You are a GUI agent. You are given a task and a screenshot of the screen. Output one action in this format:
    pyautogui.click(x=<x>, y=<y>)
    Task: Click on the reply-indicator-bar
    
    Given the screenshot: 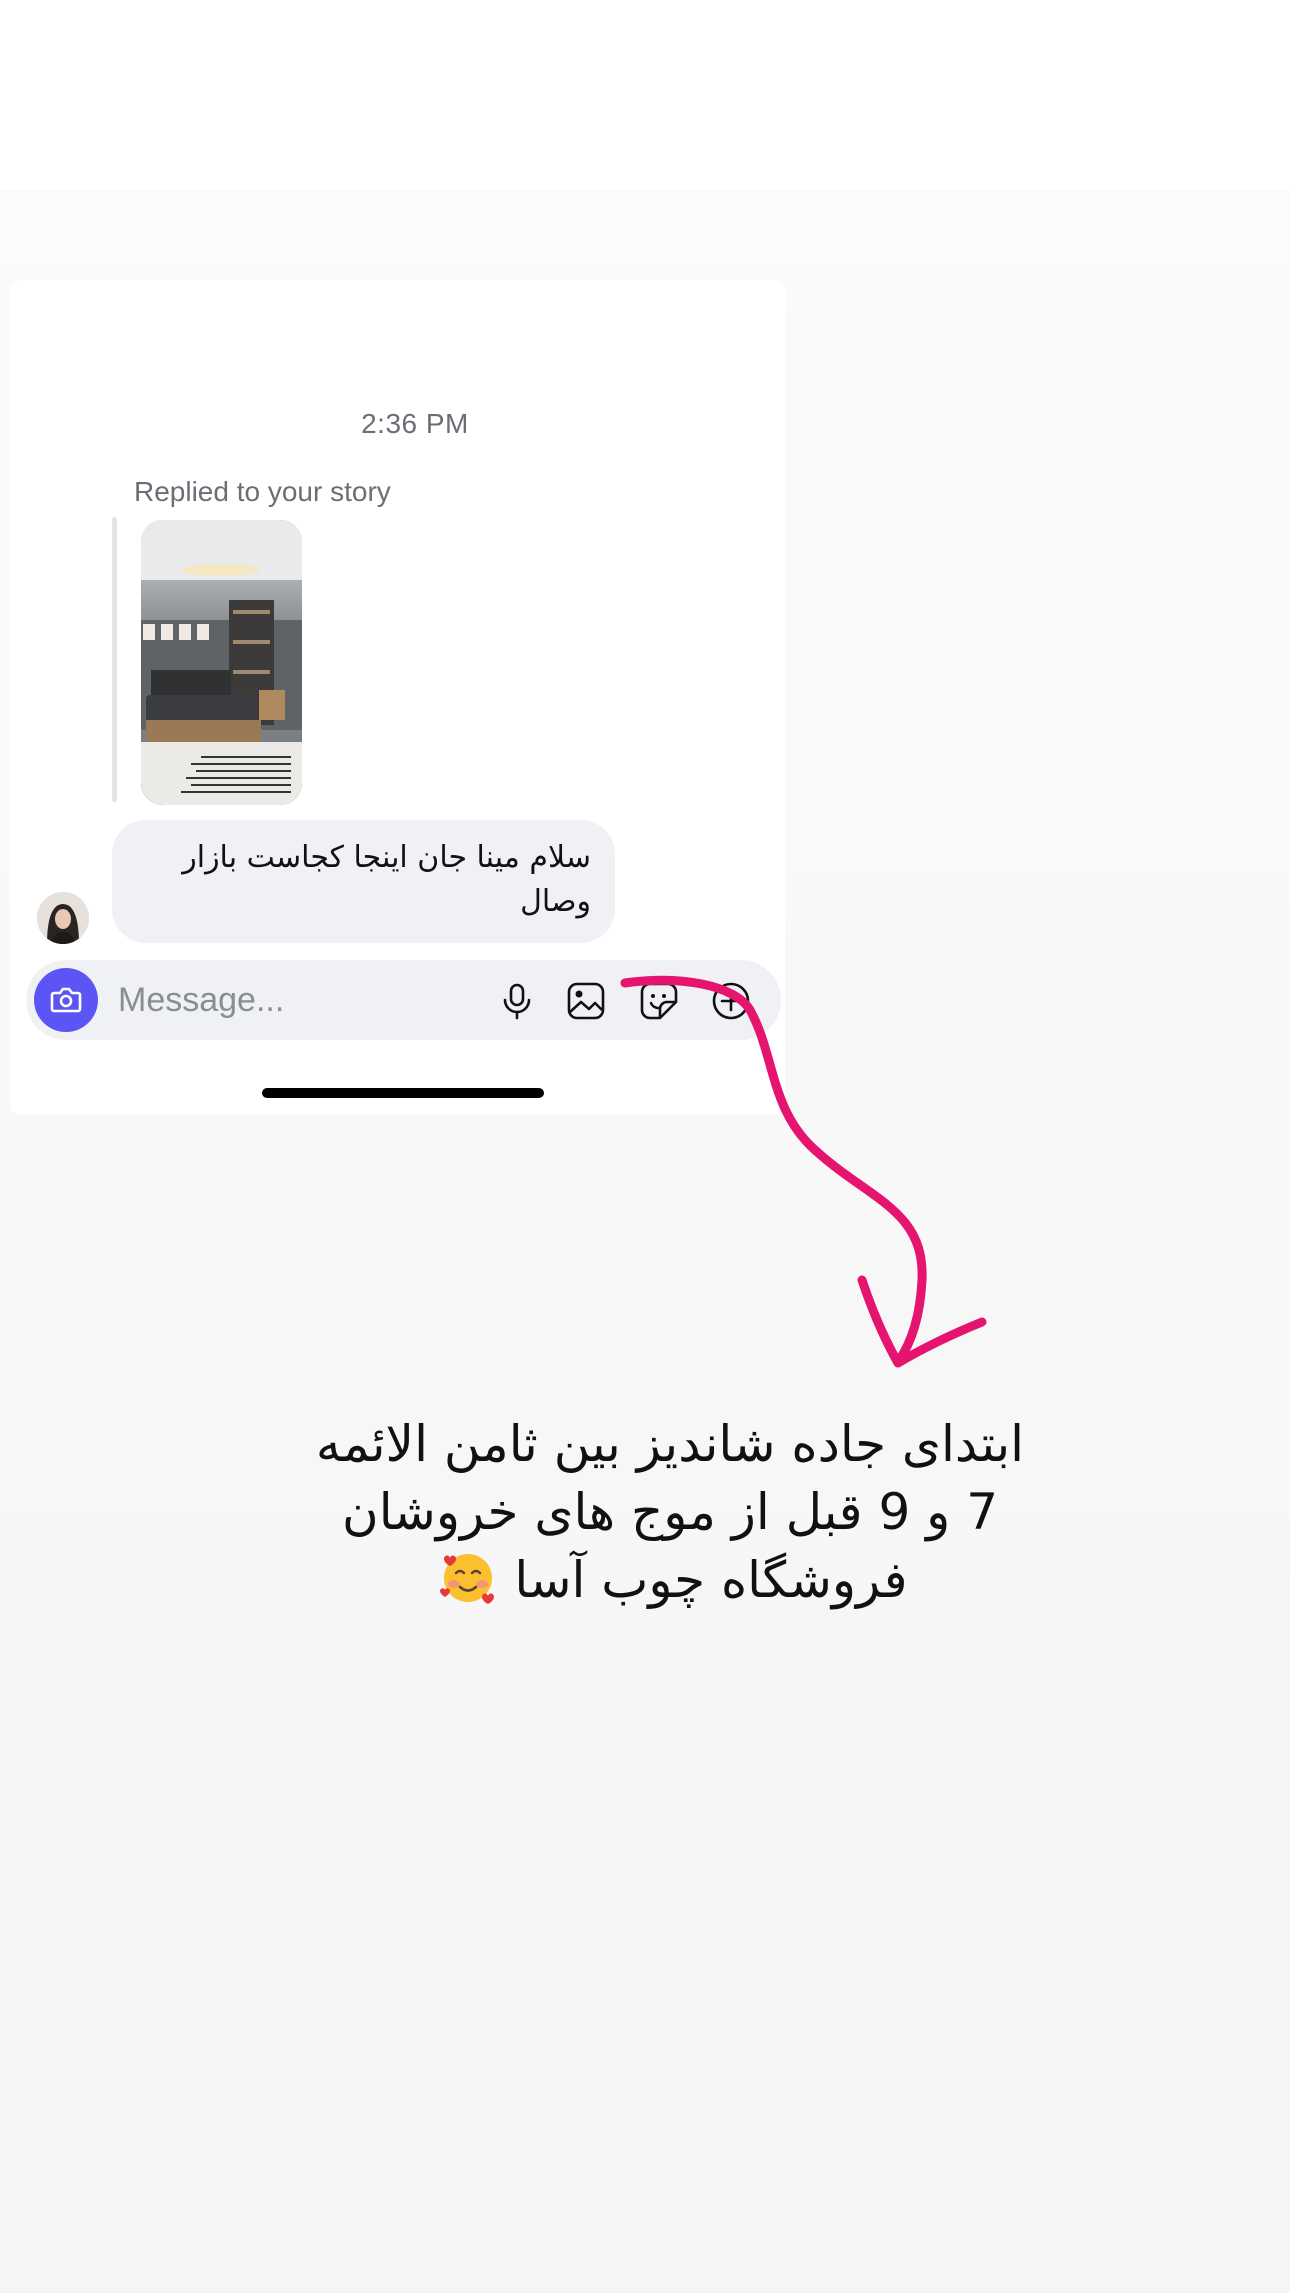 What is the action you would take?
    pyautogui.click(x=114, y=659)
    